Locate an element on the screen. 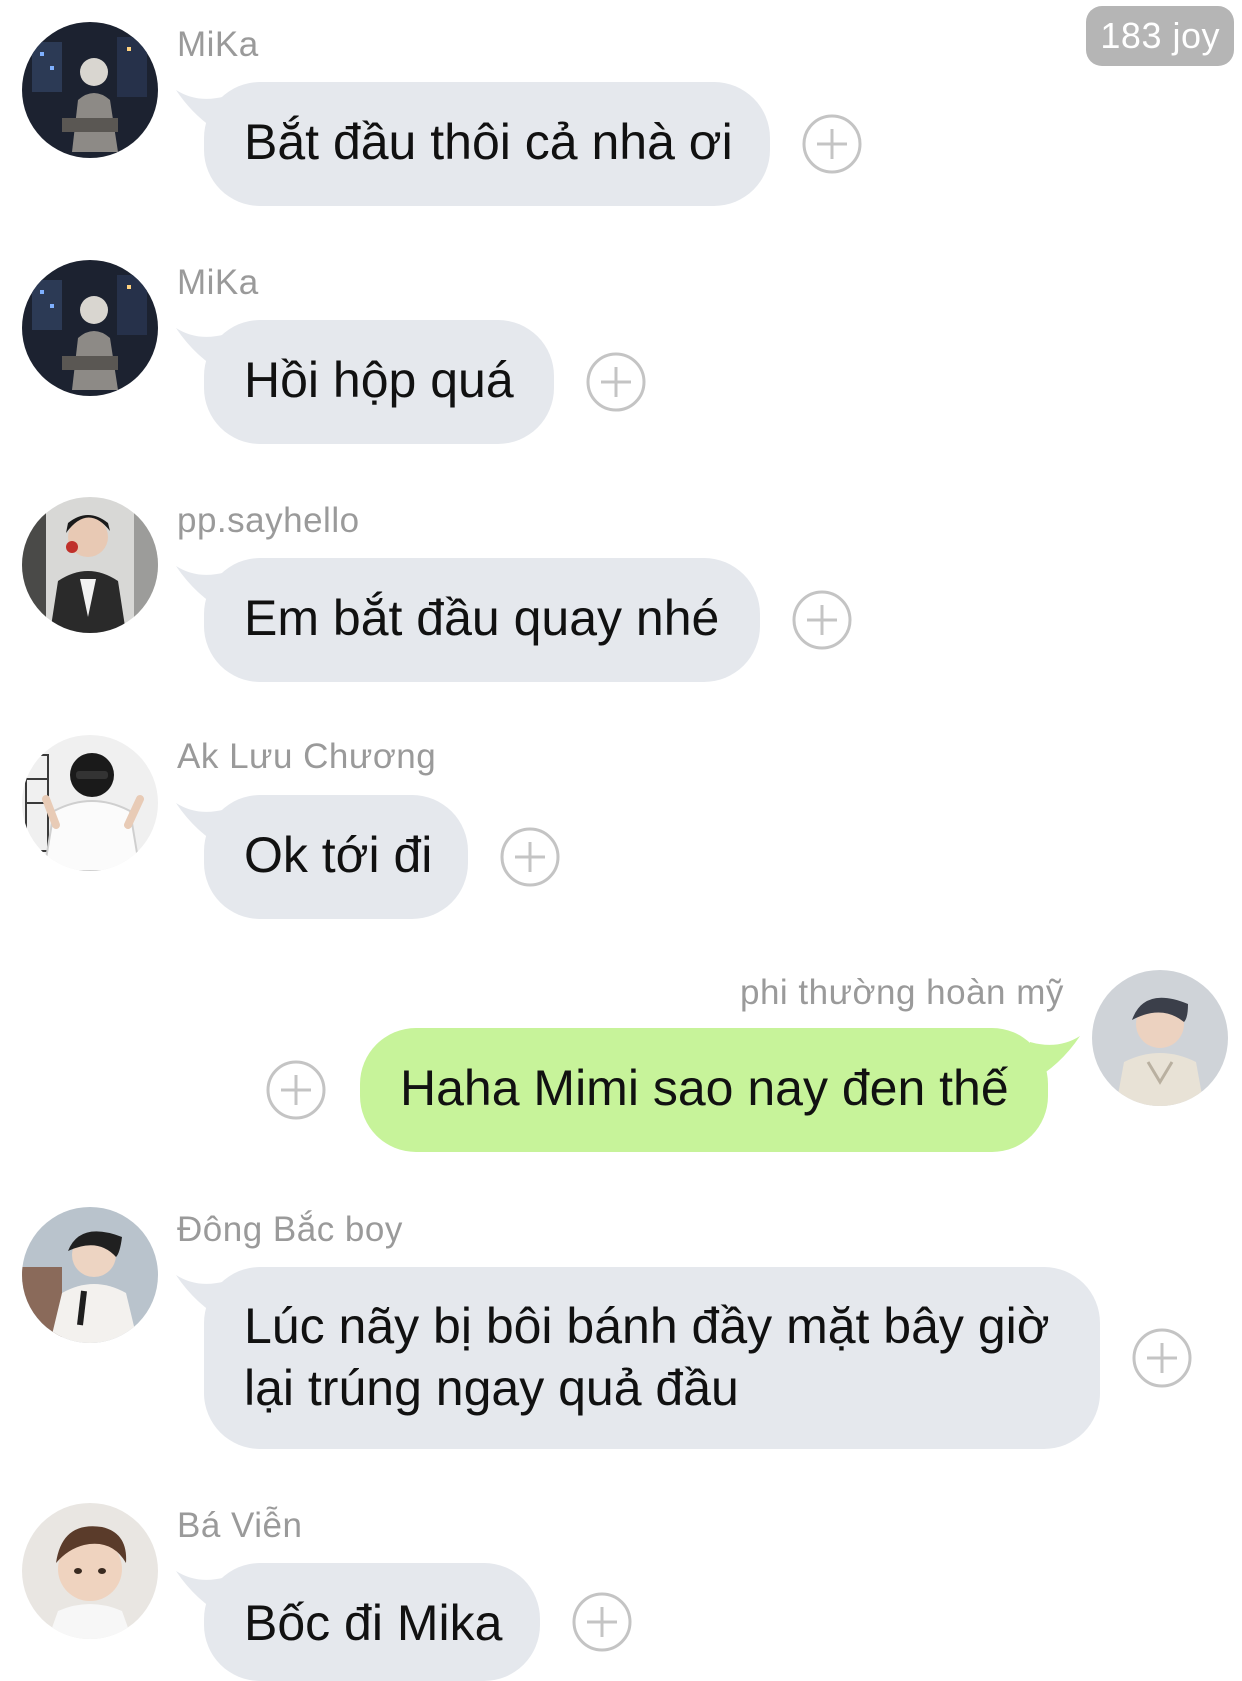 The height and width of the screenshot is (1681, 1242). sender-name: pp.sayhello is located at coordinates (268, 520).